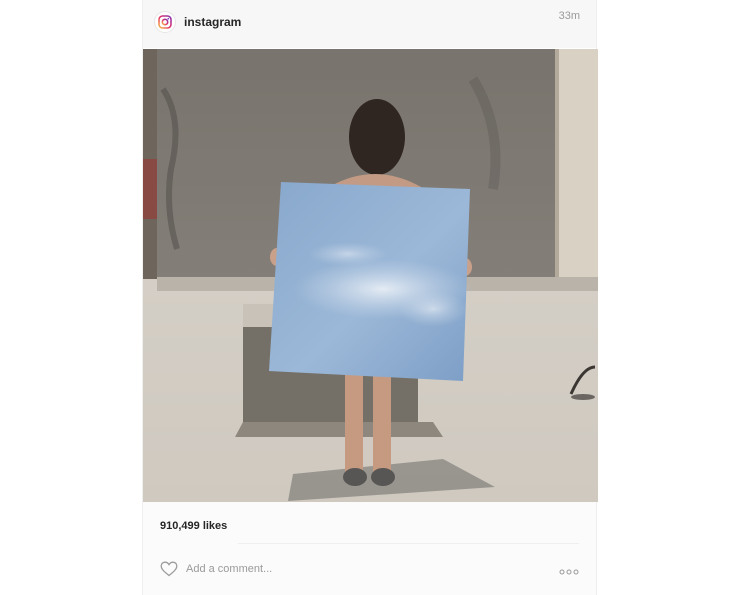  I want to click on instagram-logo-icon, so click(165, 22).